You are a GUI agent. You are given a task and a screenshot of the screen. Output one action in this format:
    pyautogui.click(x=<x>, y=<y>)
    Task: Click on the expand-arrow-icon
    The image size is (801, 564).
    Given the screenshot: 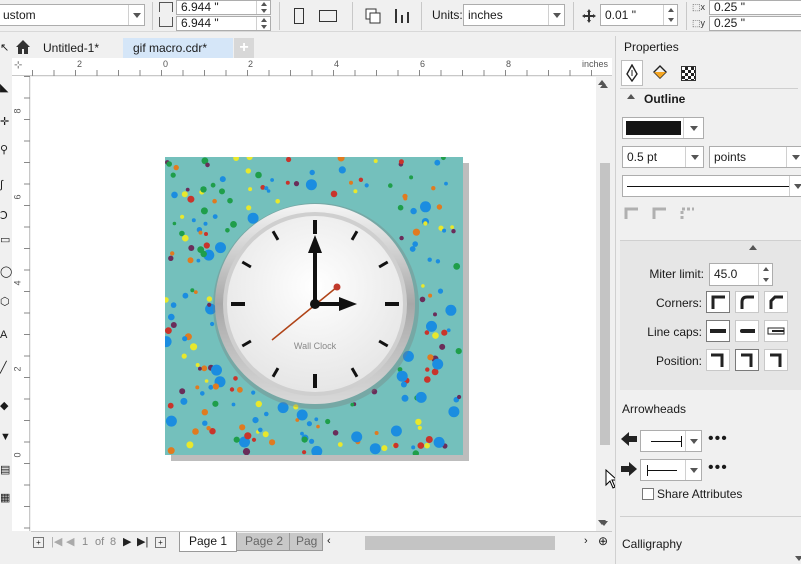 What is the action you would take?
    pyautogui.click(x=753, y=247)
    